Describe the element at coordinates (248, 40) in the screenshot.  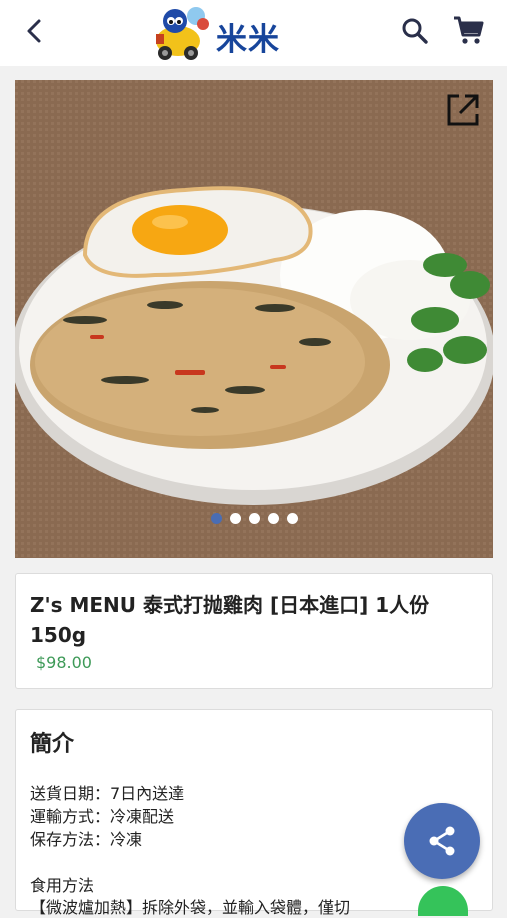
I see `brand-name: 米米` at that location.